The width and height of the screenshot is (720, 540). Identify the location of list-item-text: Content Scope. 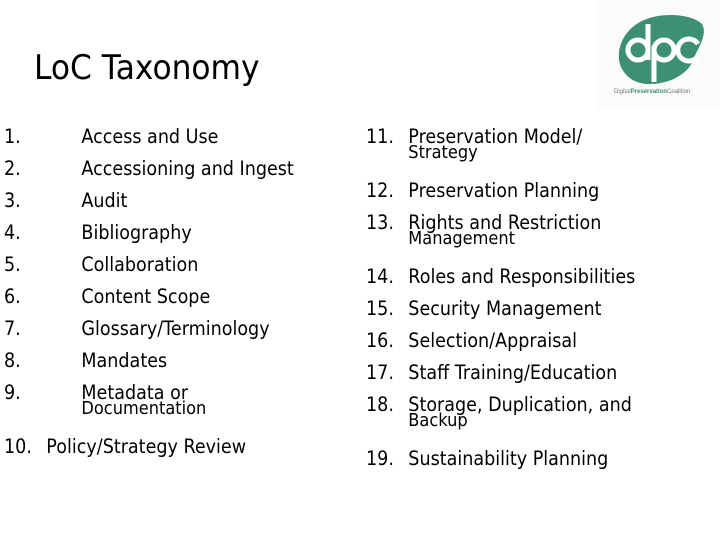
(191, 297).